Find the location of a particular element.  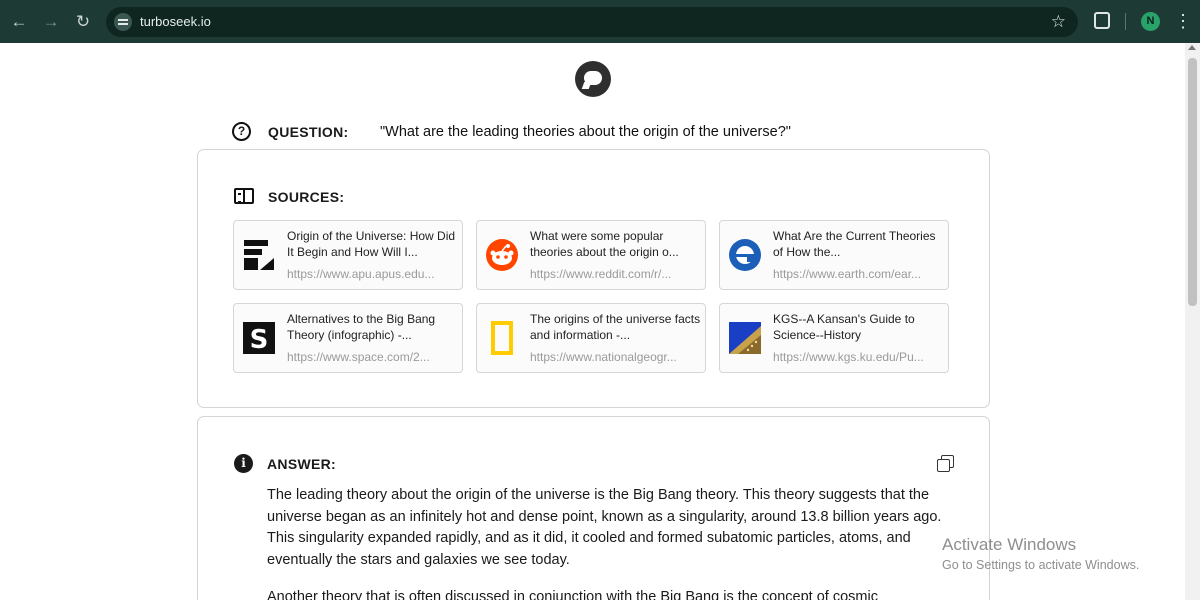

space-icon: S is located at coordinates (259, 338).